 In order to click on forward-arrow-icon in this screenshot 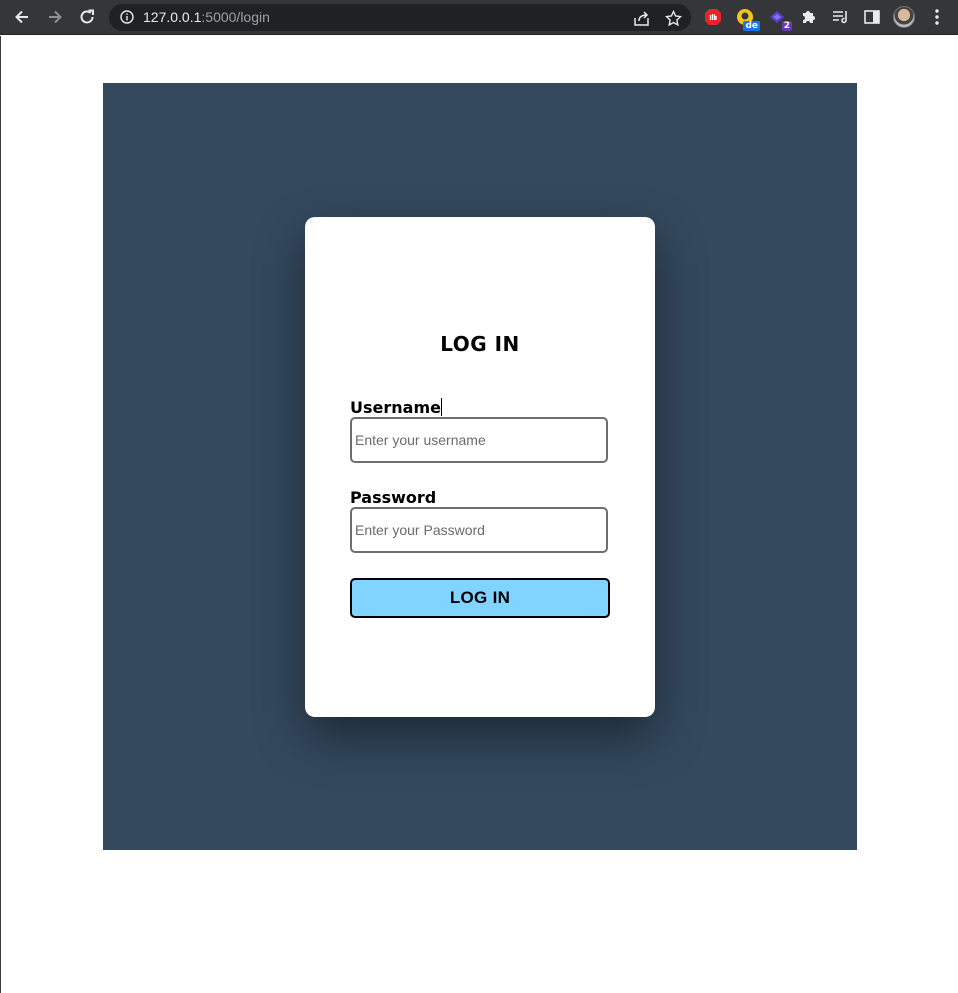, I will do `click(55, 17)`.